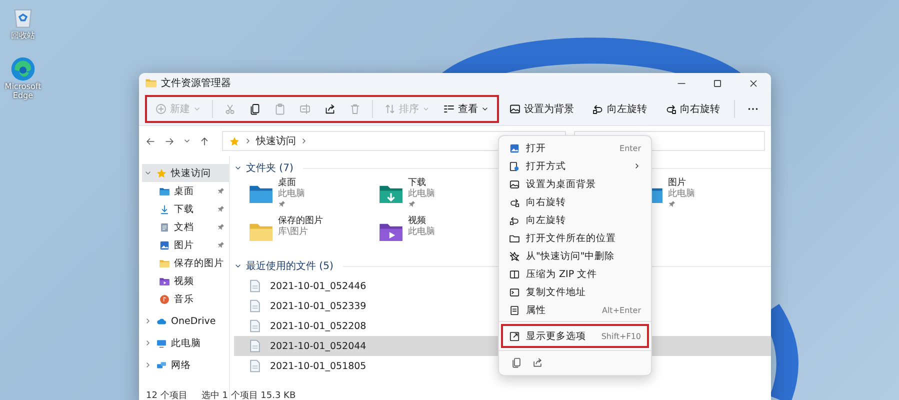 The width and height of the screenshot is (899, 400). Describe the element at coordinates (161, 343) in the screenshot. I see `computer-icon` at that location.